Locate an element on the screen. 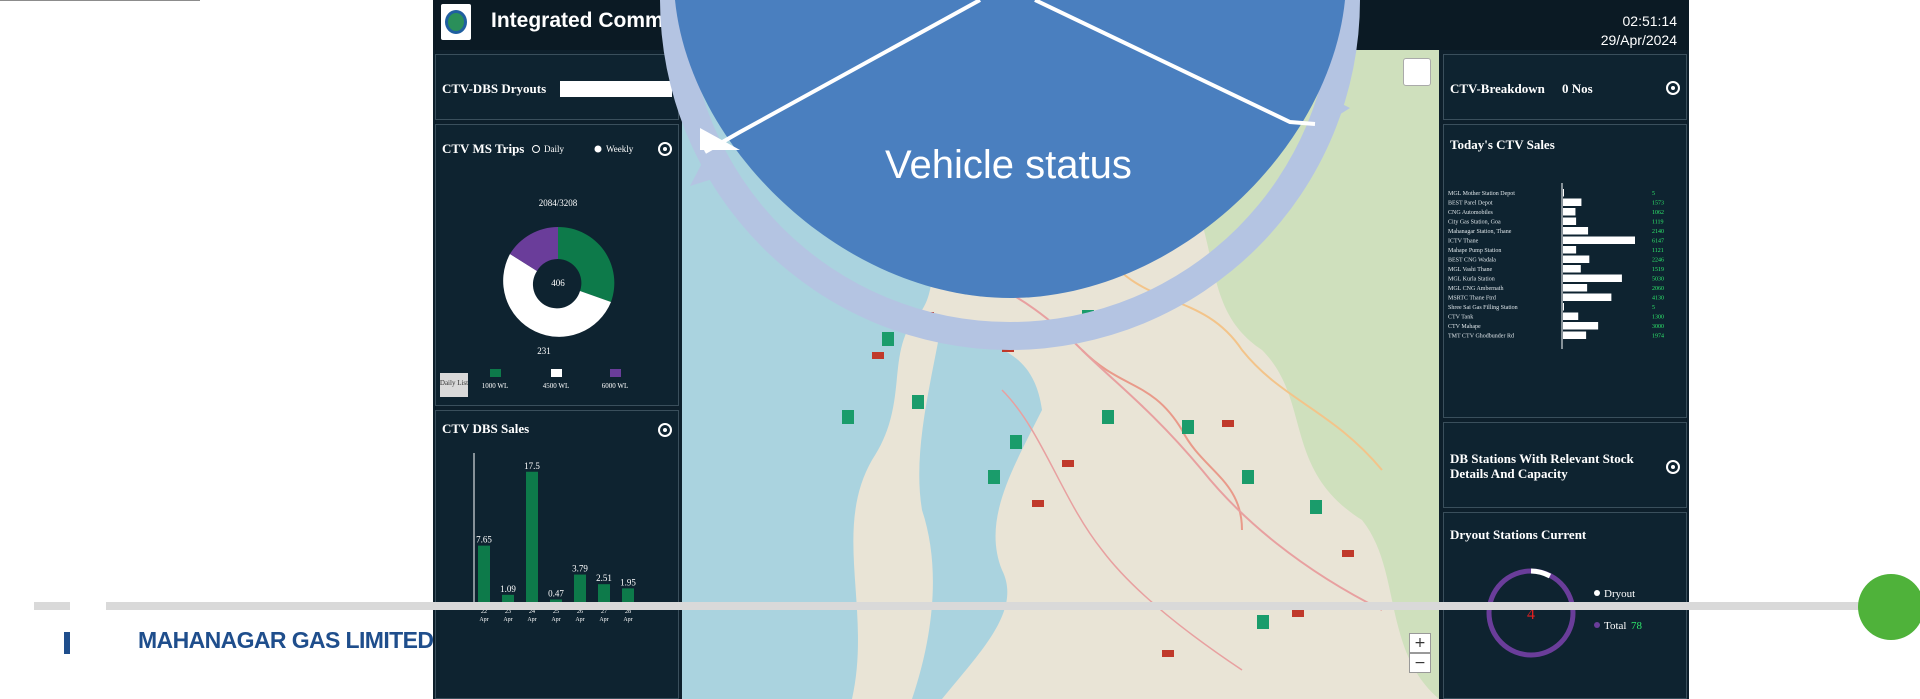 The width and height of the screenshot is (1920, 699). sales-category-label: CNG Automobiles is located at coordinates (1471, 213).